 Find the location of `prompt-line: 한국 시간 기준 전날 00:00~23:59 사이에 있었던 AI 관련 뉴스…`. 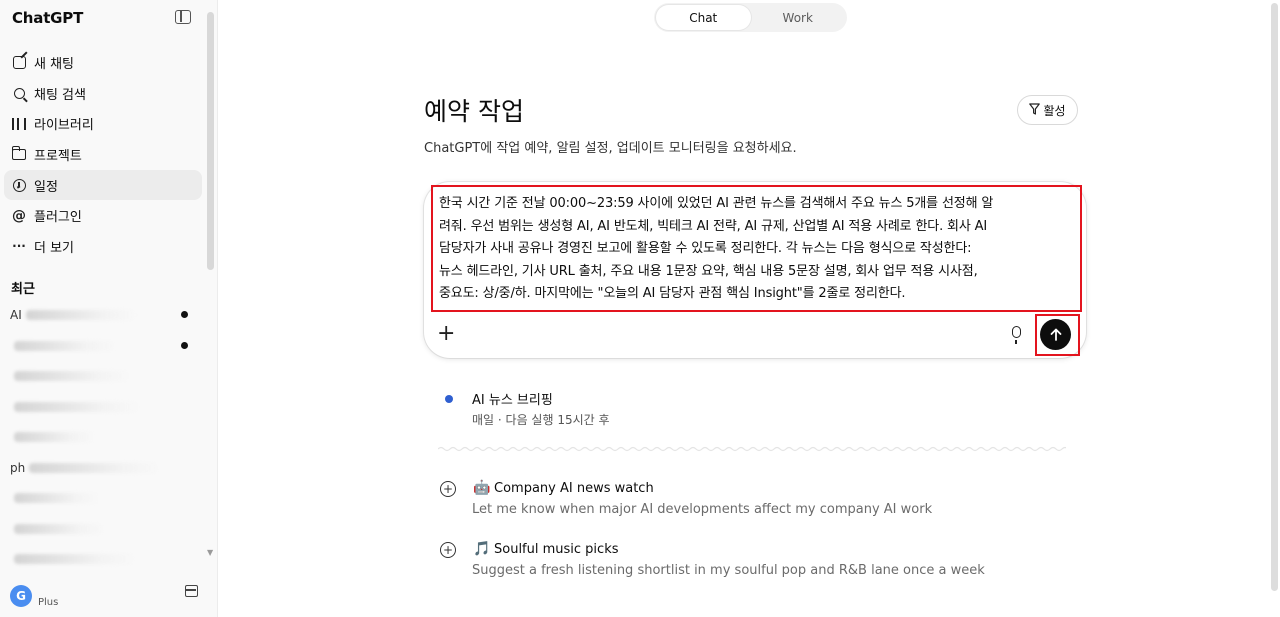

prompt-line: 한국 시간 기준 전날 00:00~23:59 사이에 있었던 AI 관련 뉴스… is located at coordinates (716, 203).